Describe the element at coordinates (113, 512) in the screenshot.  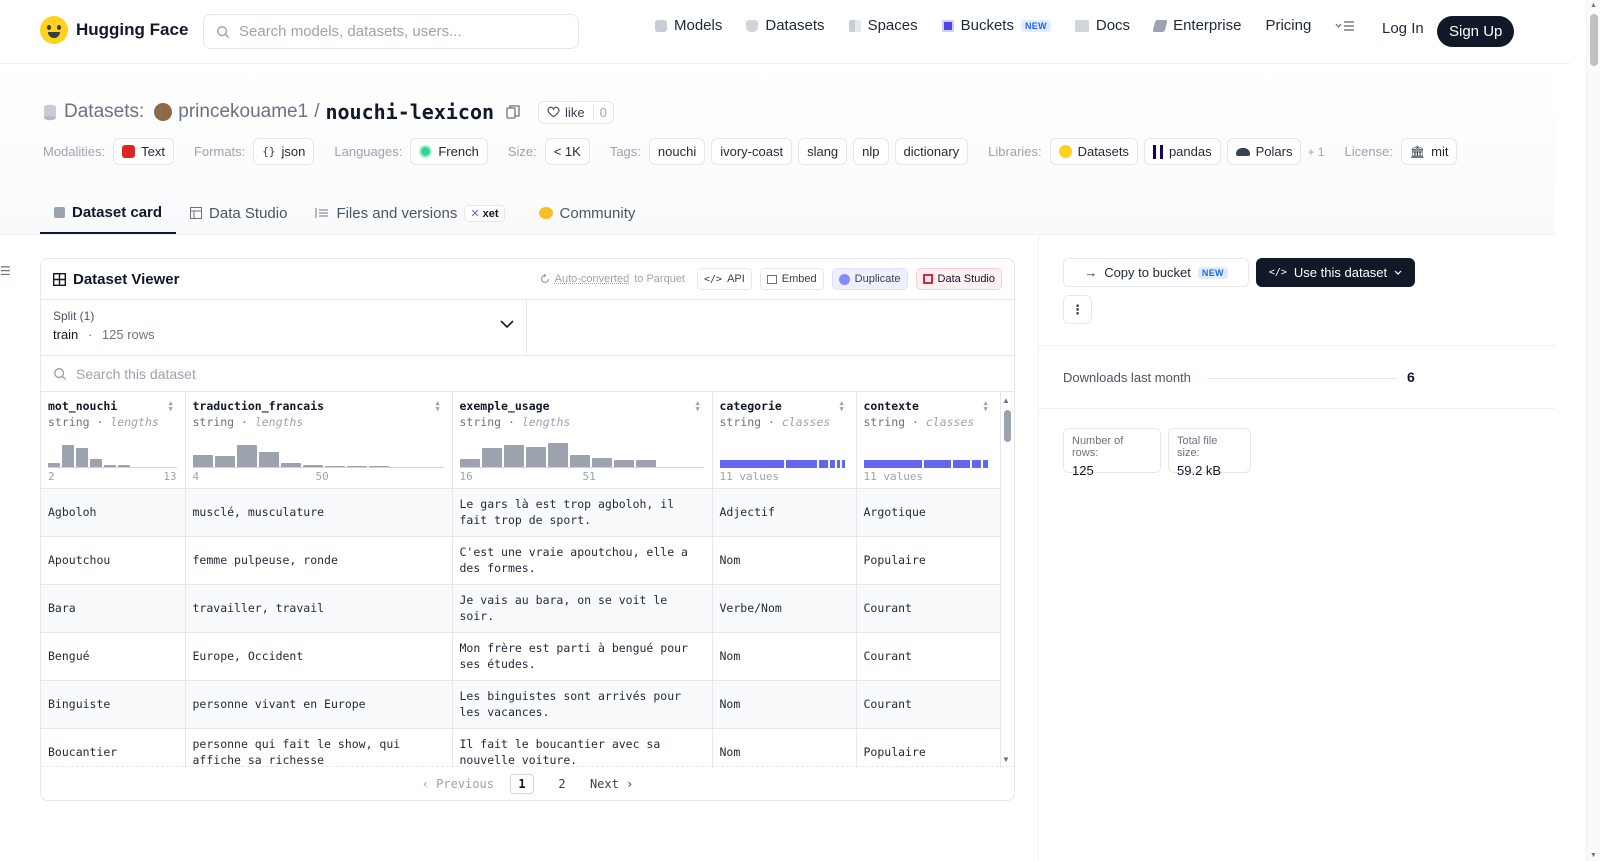
I see `table-cell-mot_nouchi: Agboloh` at that location.